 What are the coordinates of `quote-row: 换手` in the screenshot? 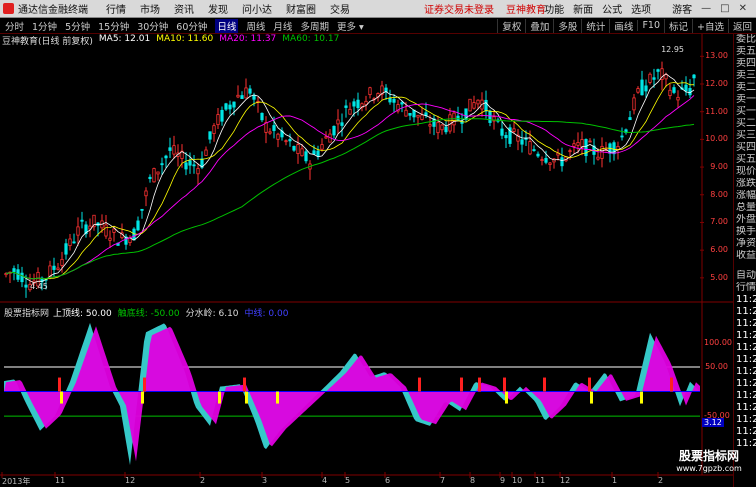 It's located at (746, 231).